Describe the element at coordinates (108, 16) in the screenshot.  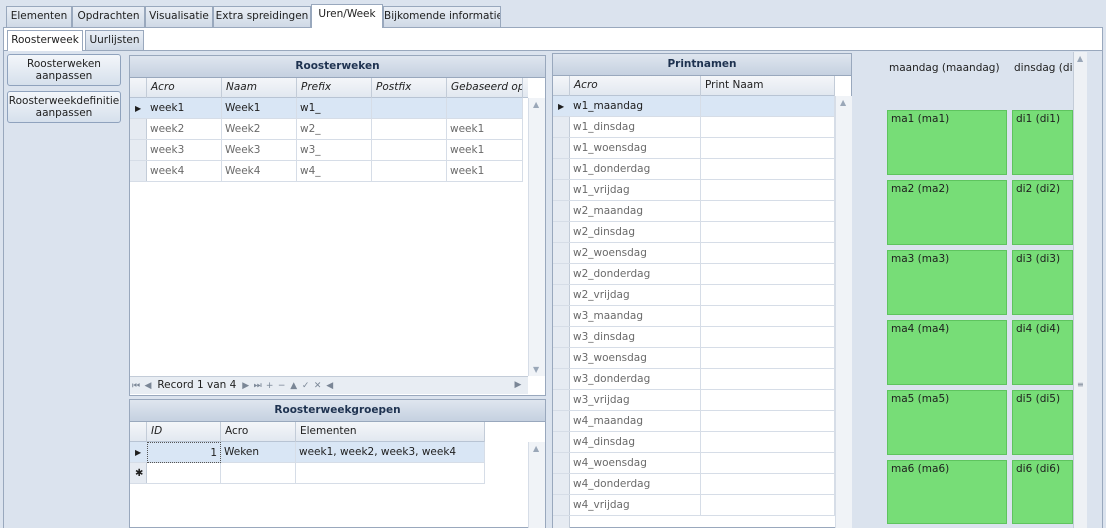
I see `tab-opdrachten: Opdrachten` at that location.